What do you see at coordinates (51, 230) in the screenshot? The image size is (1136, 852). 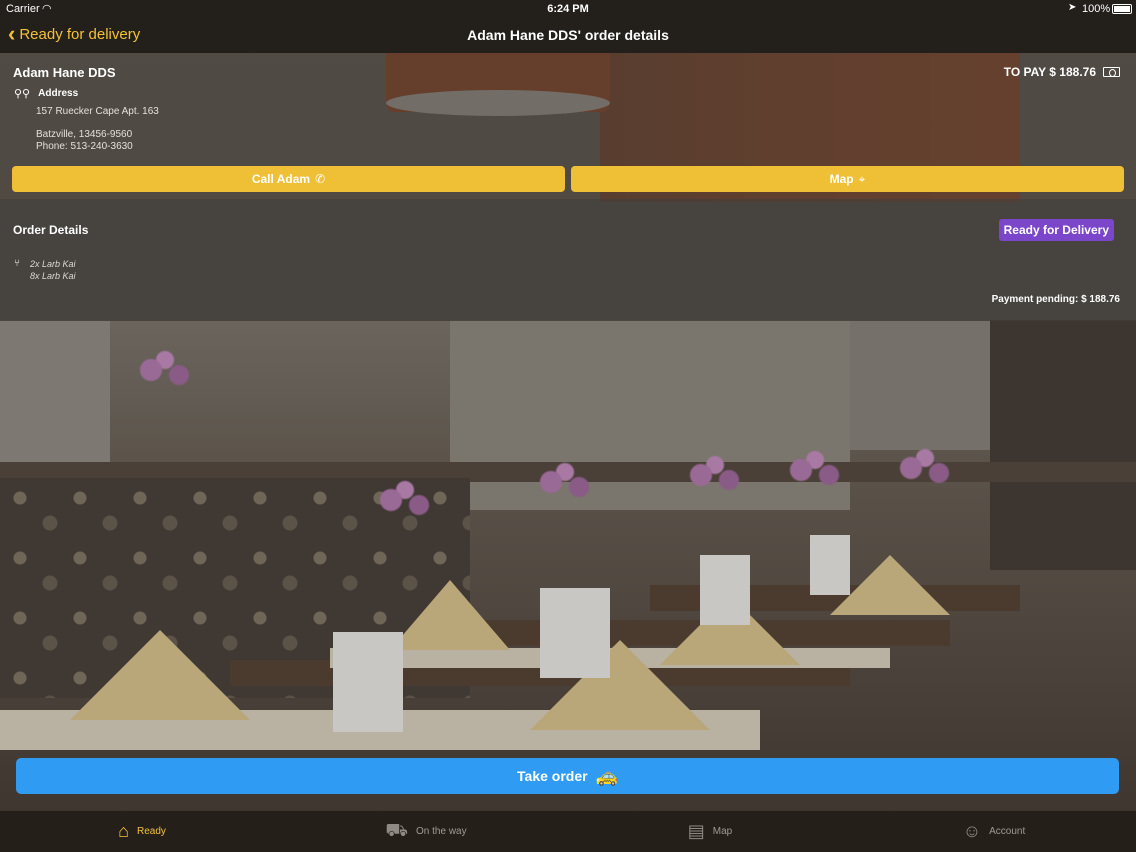 I see `order-details-title: Order Details` at bounding box center [51, 230].